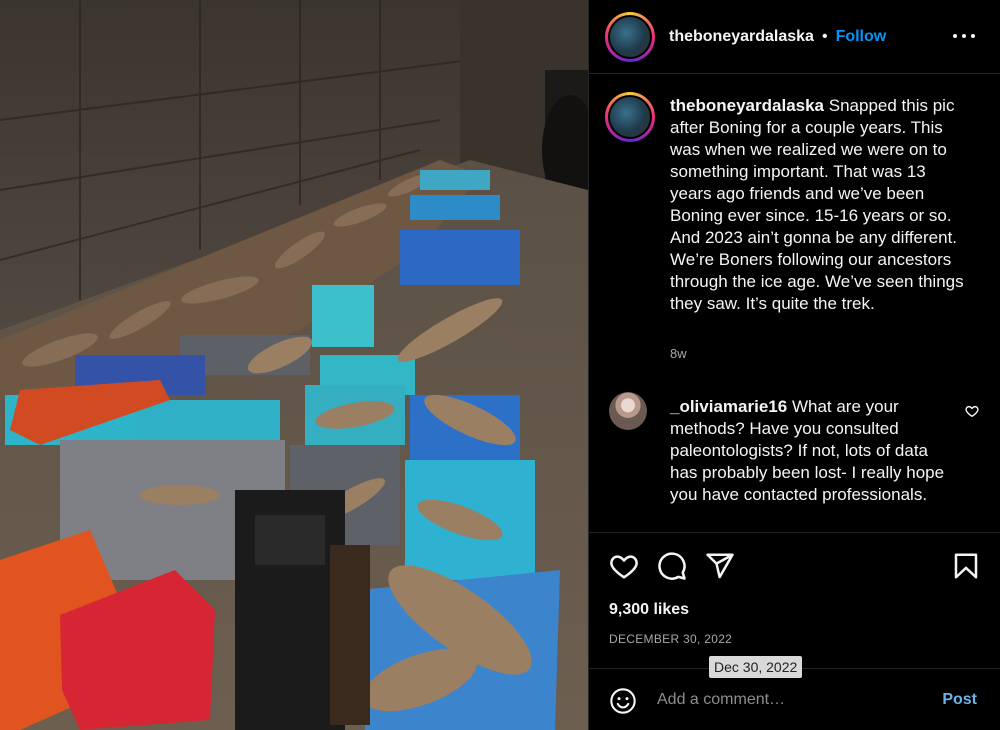 The image size is (1000, 730). What do you see at coordinates (670, 639) in the screenshot?
I see `post-date: DECEMBER 30, 2022` at bounding box center [670, 639].